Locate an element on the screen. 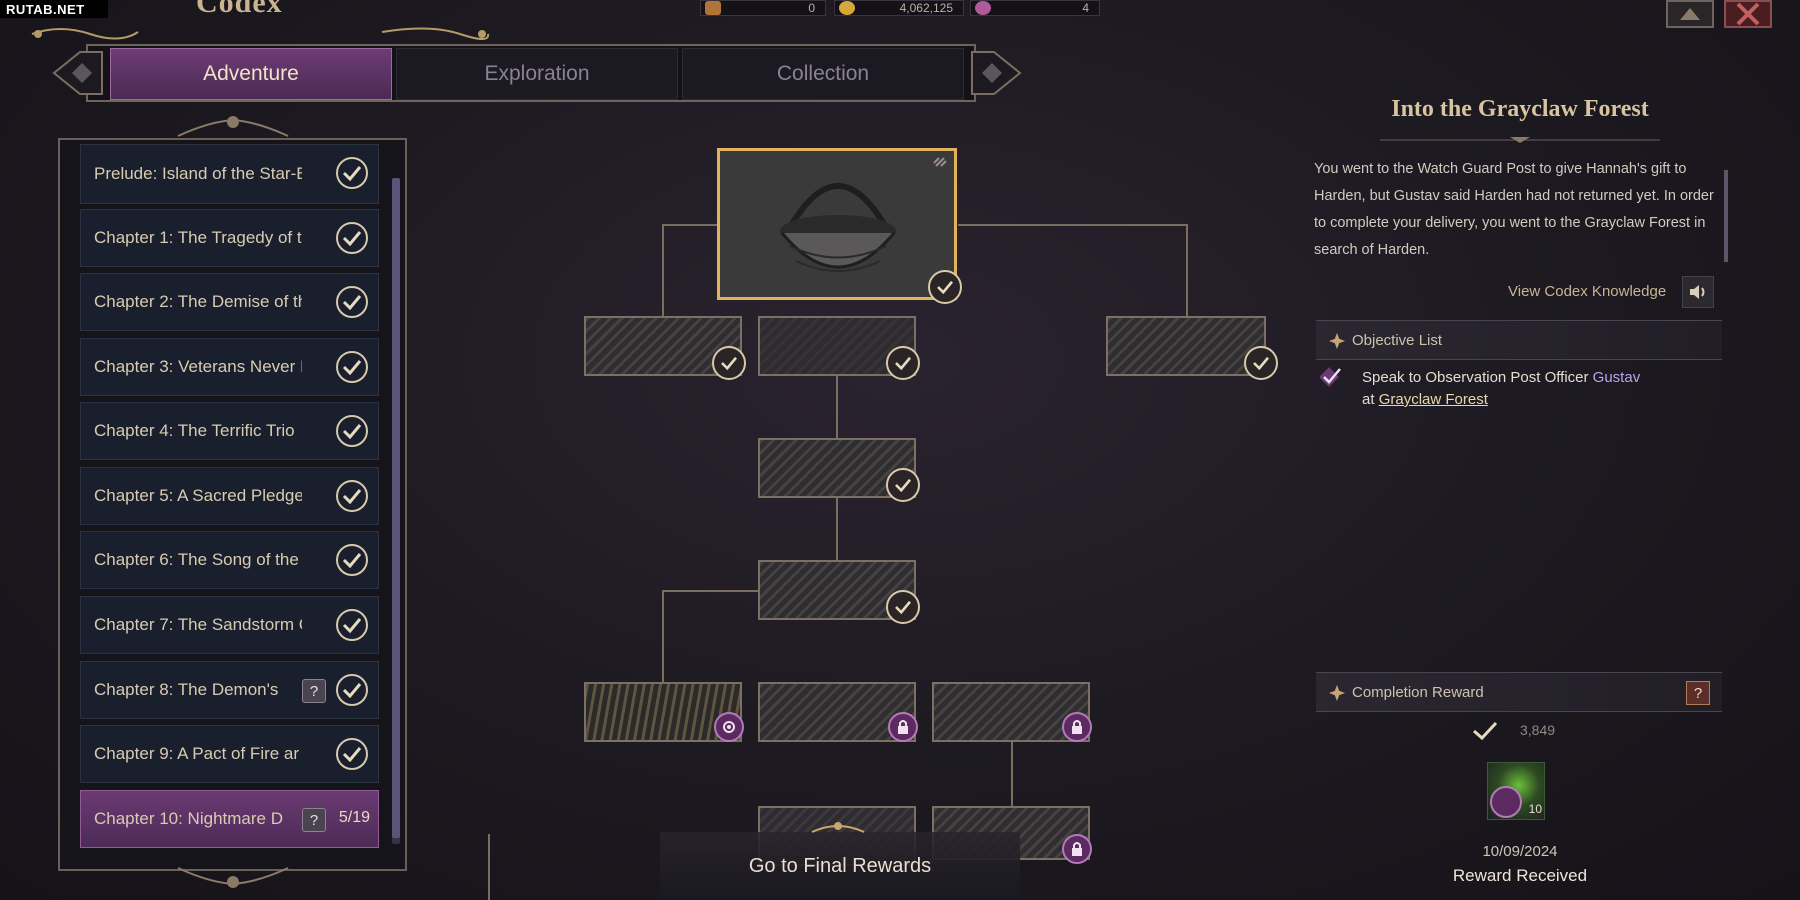  objective-list-header: Objective List is located at coordinates (1519, 340).